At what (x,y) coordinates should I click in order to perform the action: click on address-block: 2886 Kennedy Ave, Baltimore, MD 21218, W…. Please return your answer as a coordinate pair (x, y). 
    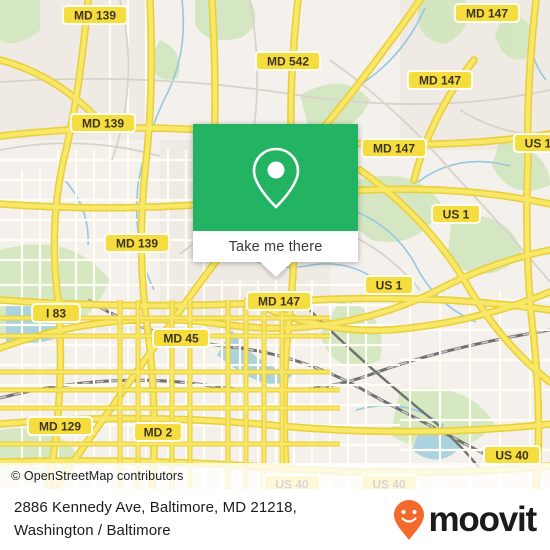
    Looking at the image, I should click on (155, 519).